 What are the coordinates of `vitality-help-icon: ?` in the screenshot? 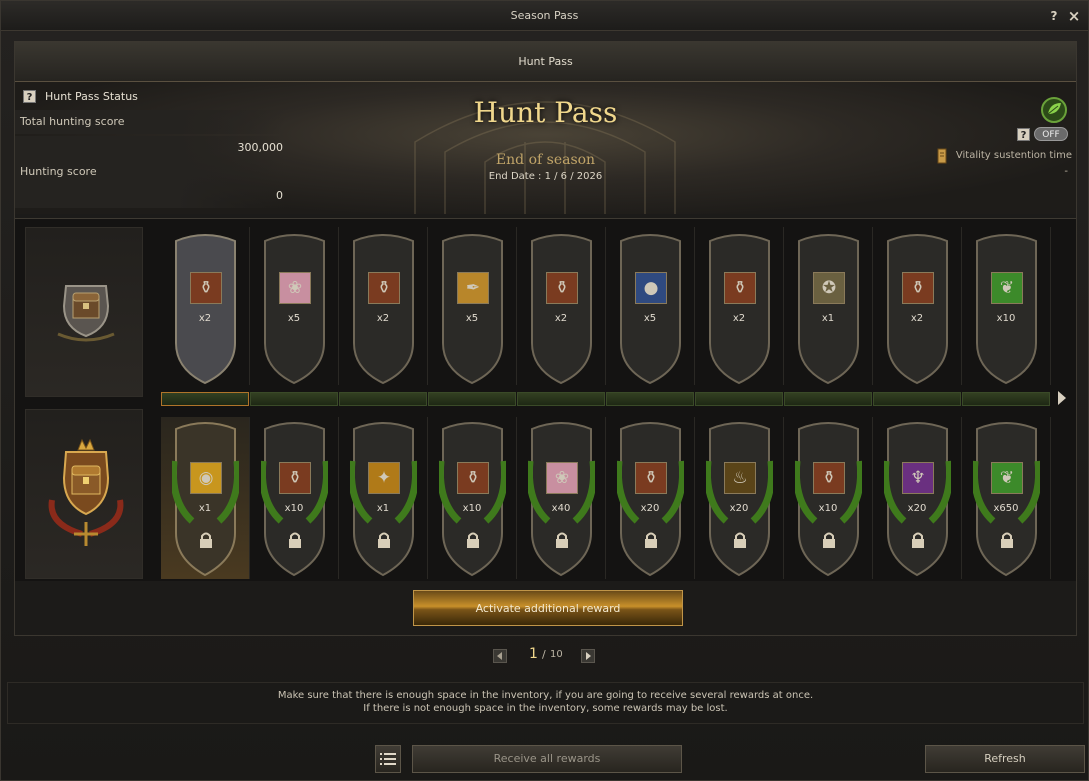 It's located at (1023, 134).